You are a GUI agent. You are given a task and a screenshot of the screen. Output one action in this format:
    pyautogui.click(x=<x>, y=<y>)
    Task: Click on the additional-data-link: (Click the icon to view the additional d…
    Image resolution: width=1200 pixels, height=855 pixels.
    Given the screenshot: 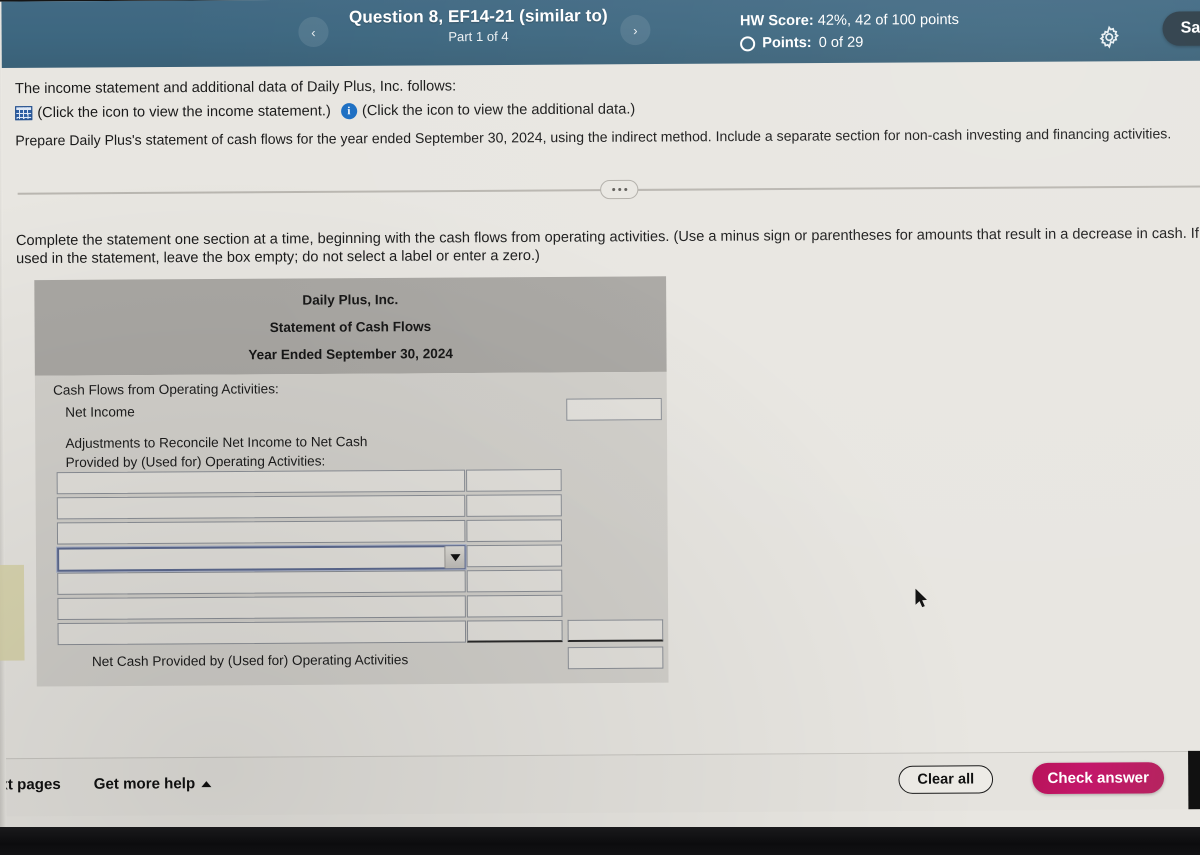 What is the action you would take?
    pyautogui.click(x=498, y=110)
    